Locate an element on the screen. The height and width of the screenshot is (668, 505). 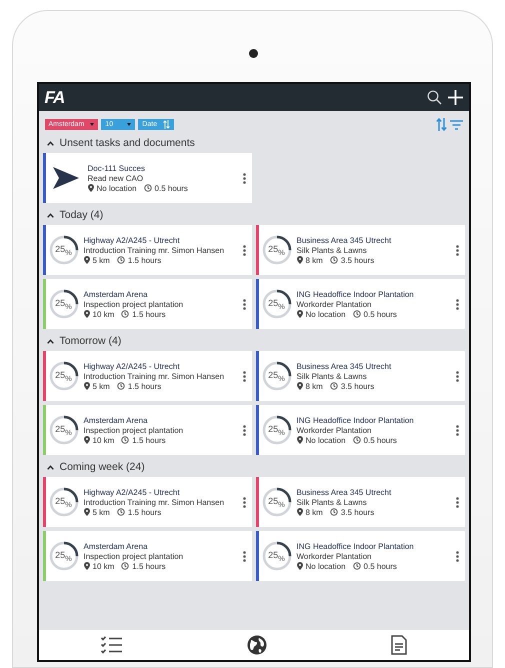
duration-text: 0.5 hours is located at coordinates (171, 188).